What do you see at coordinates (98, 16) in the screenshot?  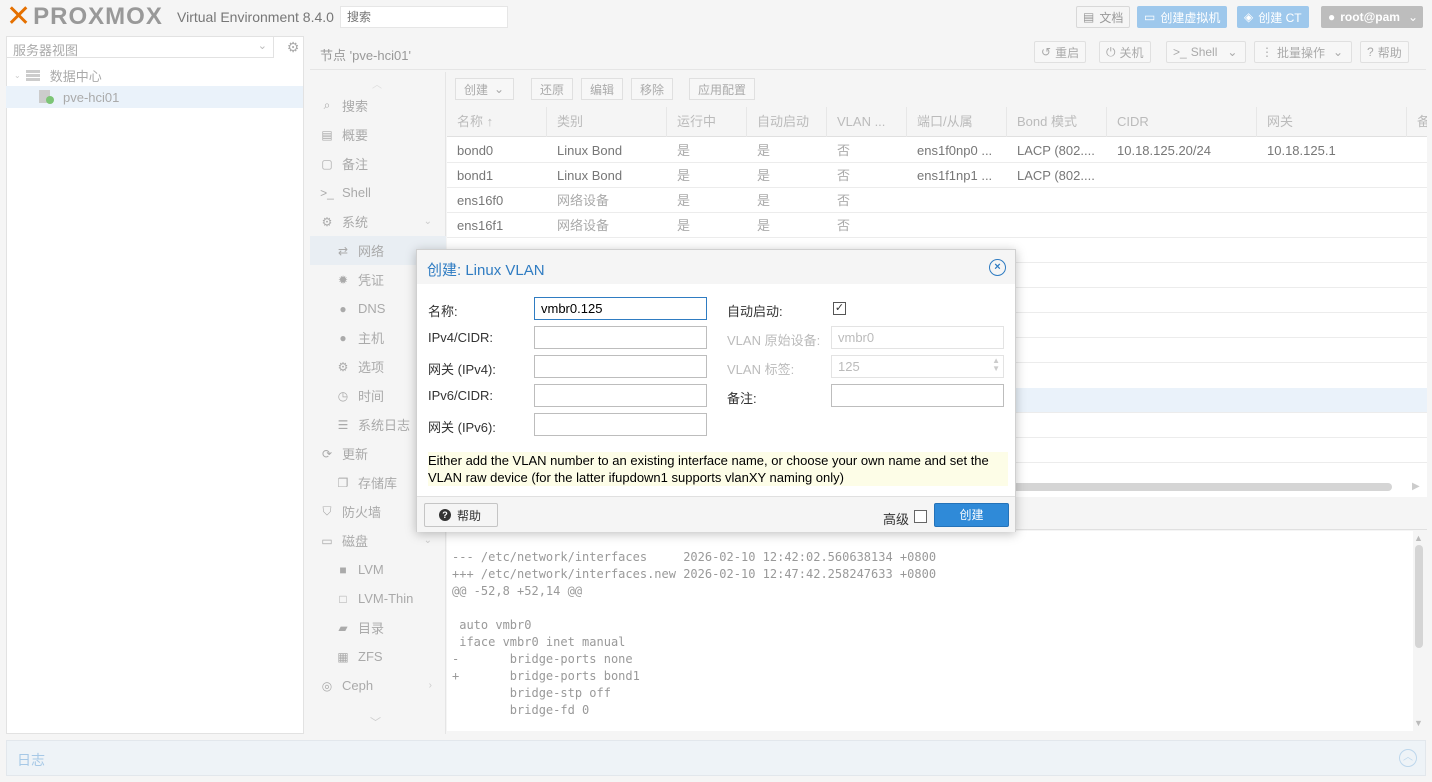 I see `brand-name: PROXMOX` at bounding box center [98, 16].